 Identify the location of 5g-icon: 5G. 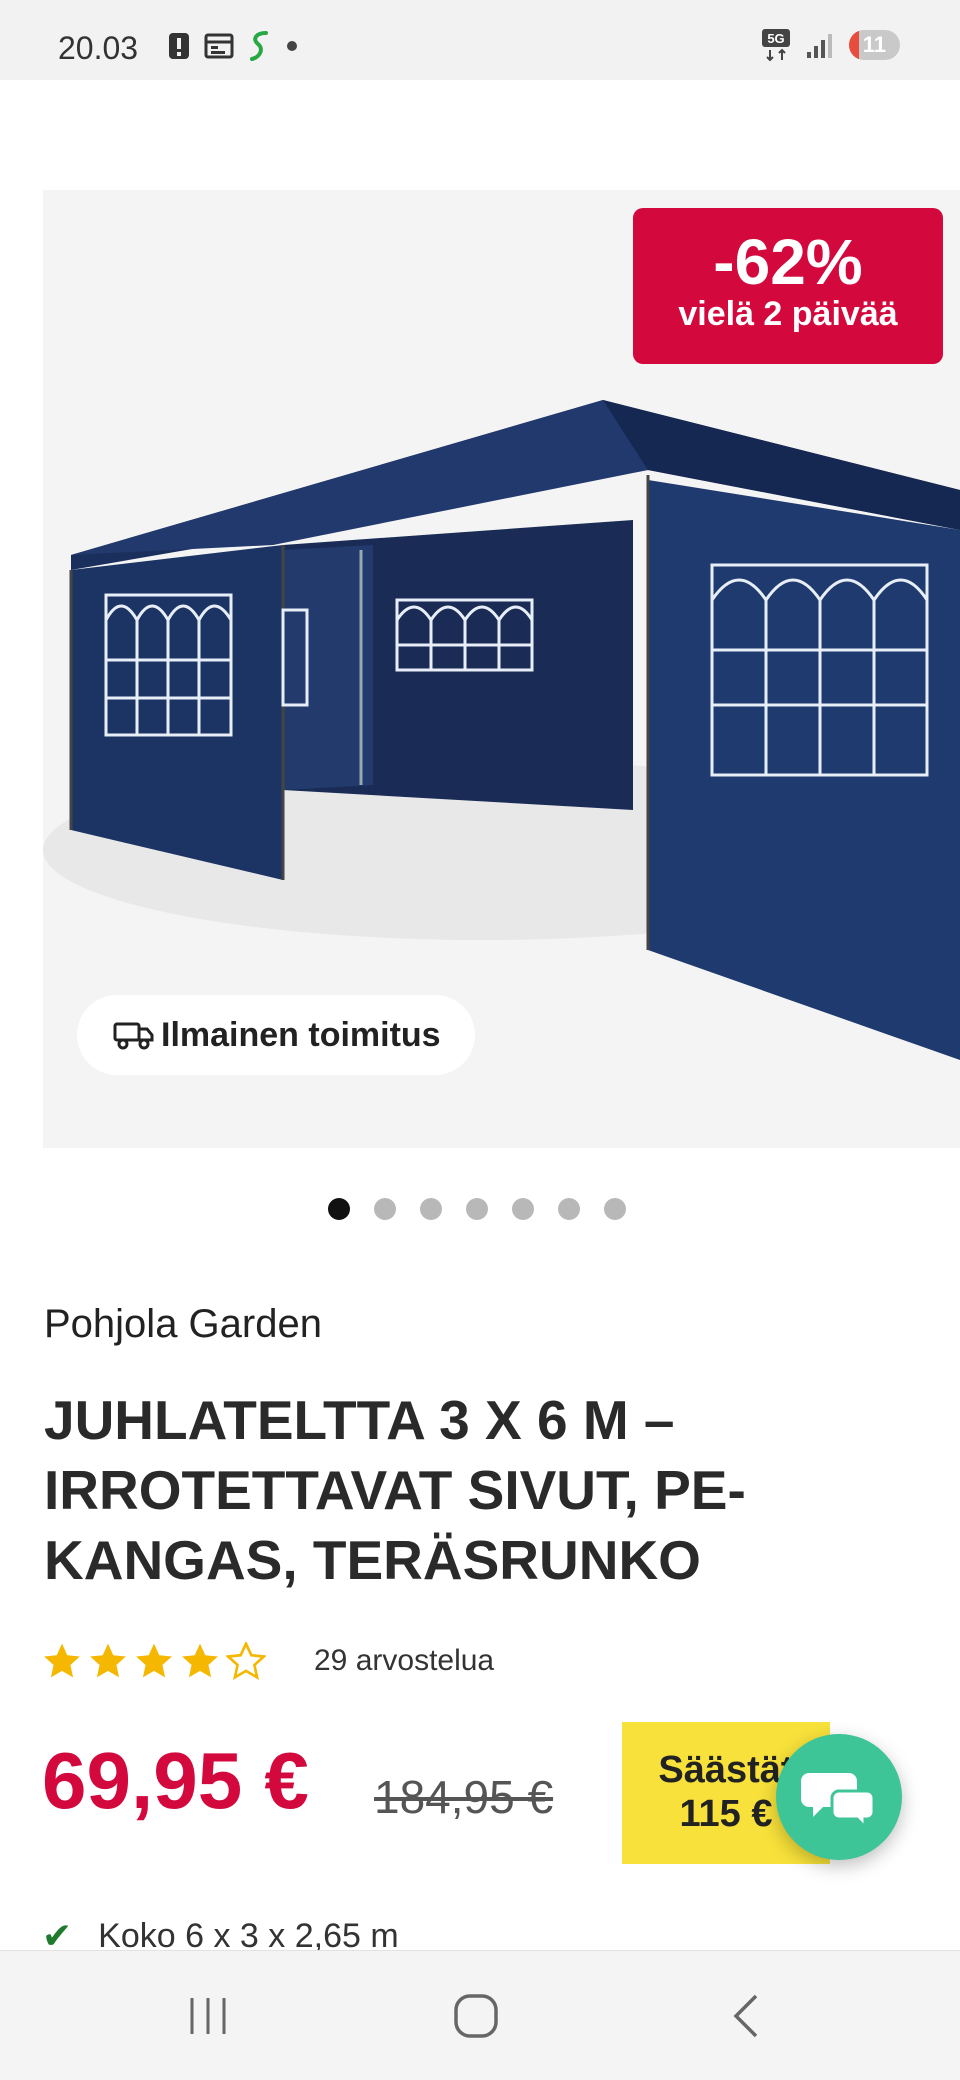
(775, 45).